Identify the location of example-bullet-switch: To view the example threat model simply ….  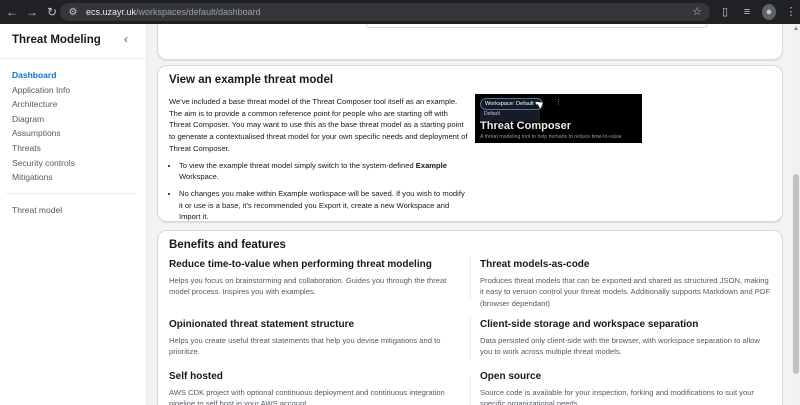
(324, 171).